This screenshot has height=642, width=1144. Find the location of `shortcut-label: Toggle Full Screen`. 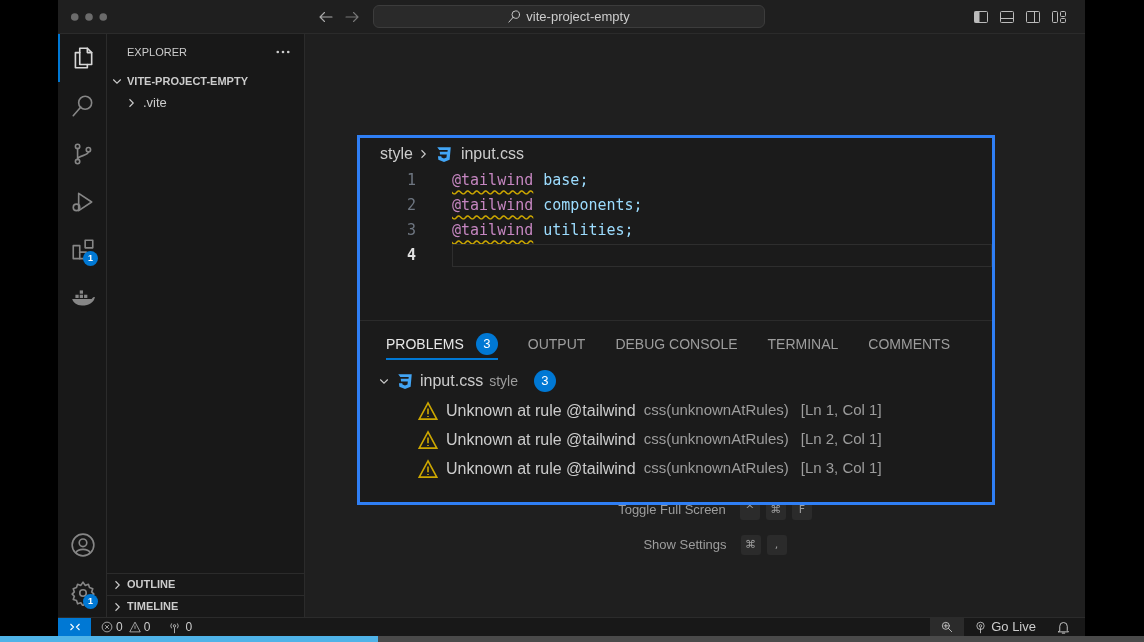

shortcut-label: Toggle Full Screen is located at coordinates (672, 510).